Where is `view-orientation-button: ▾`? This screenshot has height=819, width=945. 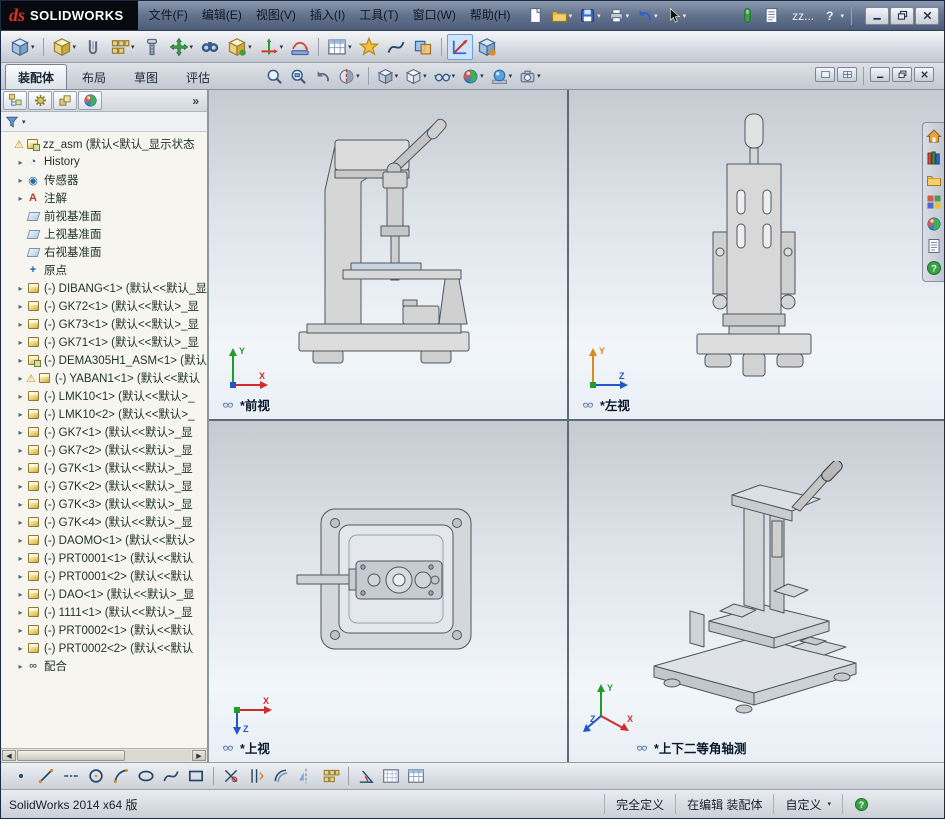 view-orientation-button: ▾ is located at coordinates (388, 76).